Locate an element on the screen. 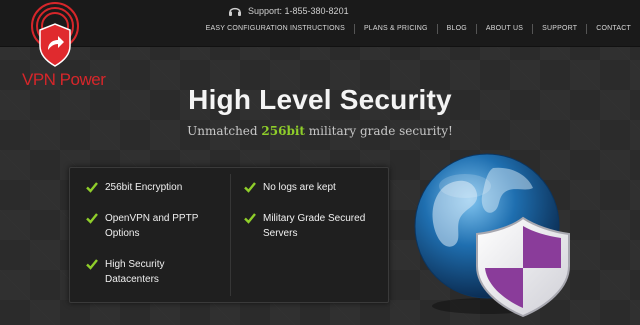  subtitle-highlight: 256bit is located at coordinates (283, 131).